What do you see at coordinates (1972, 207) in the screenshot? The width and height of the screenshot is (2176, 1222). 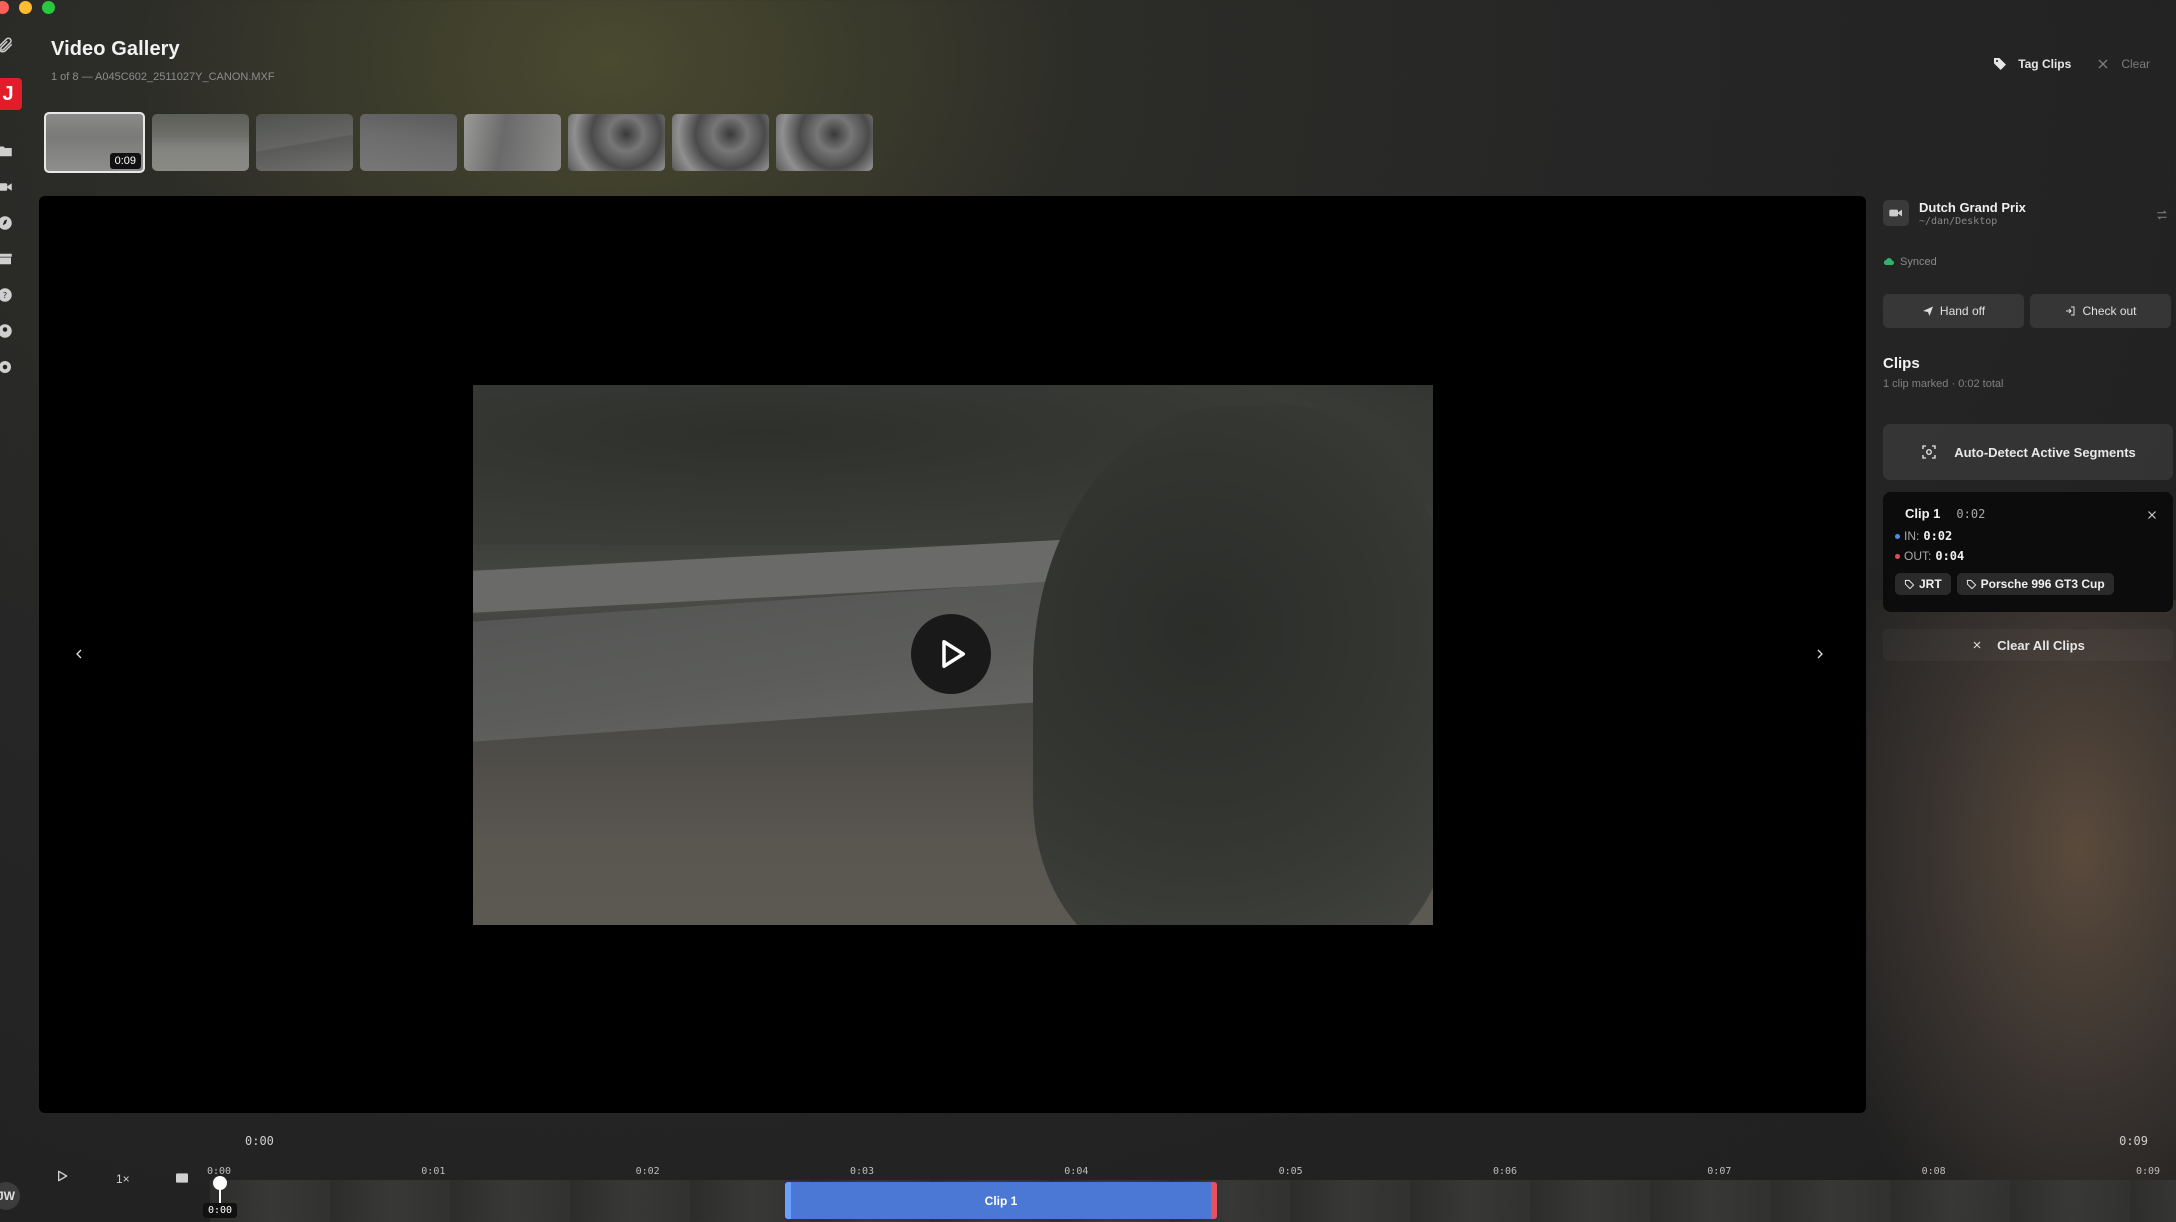 I see `project-name: Dutch Grand Prix` at bounding box center [1972, 207].